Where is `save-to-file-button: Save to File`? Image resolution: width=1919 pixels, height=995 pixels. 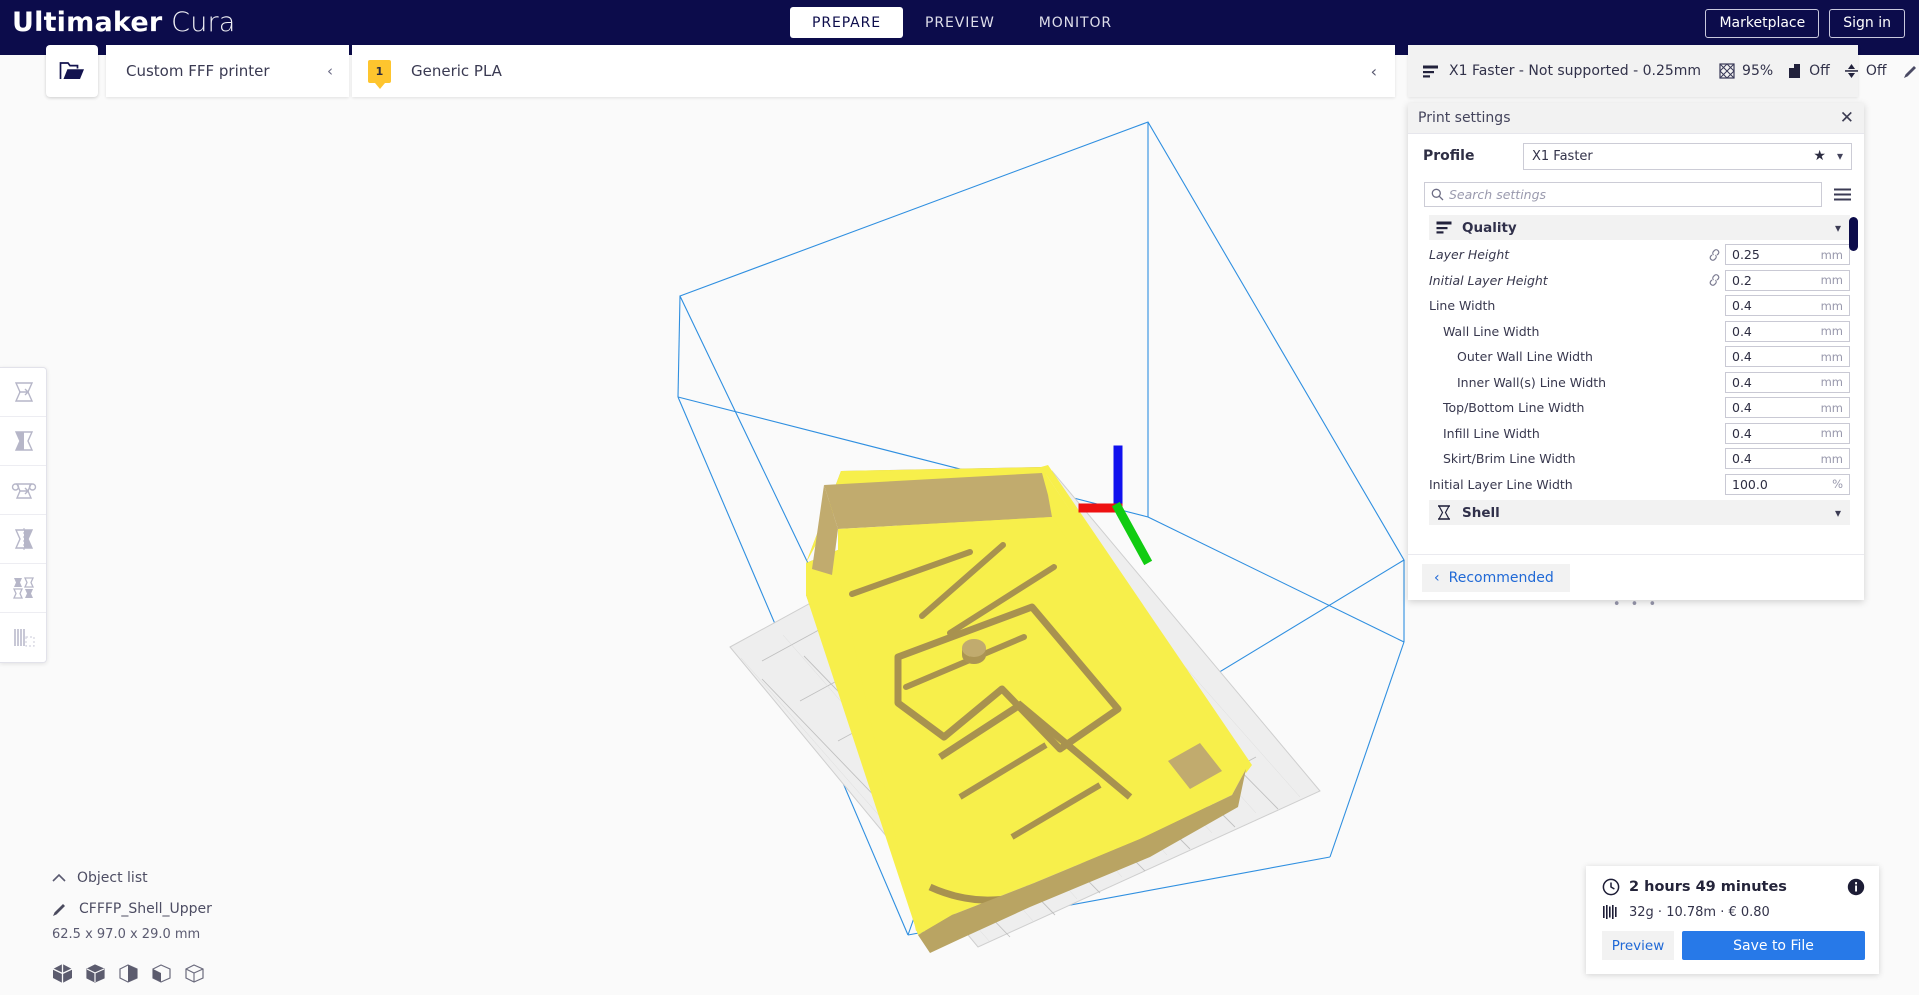
save-to-file-button: Save to File is located at coordinates (1773, 945).